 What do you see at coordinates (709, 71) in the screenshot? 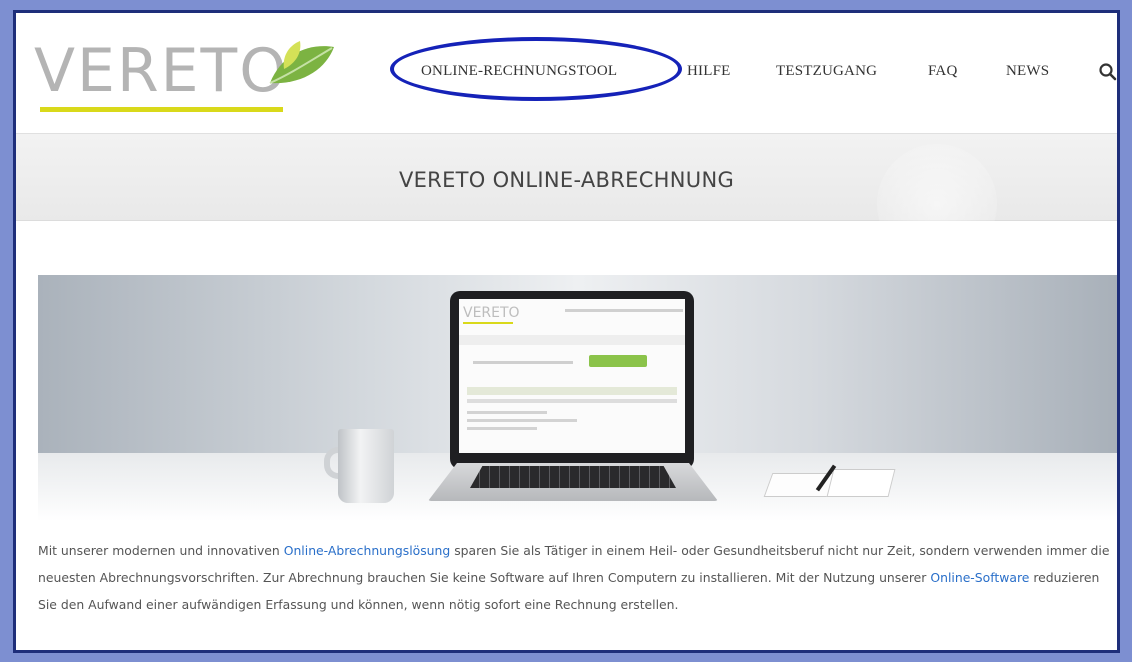
I see `nav-hilfe: HILFE` at bounding box center [709, 71].